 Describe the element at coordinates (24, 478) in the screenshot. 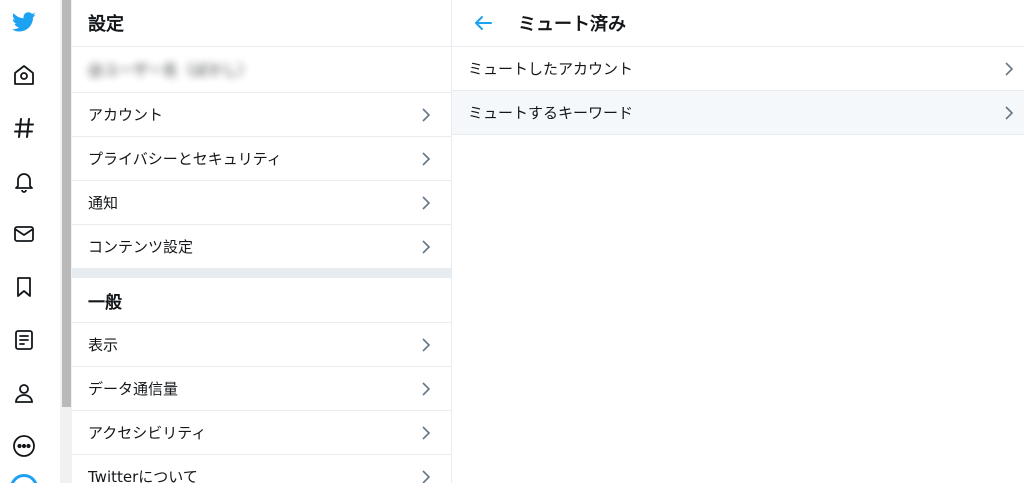

I see `compose-button-partial` at that location.